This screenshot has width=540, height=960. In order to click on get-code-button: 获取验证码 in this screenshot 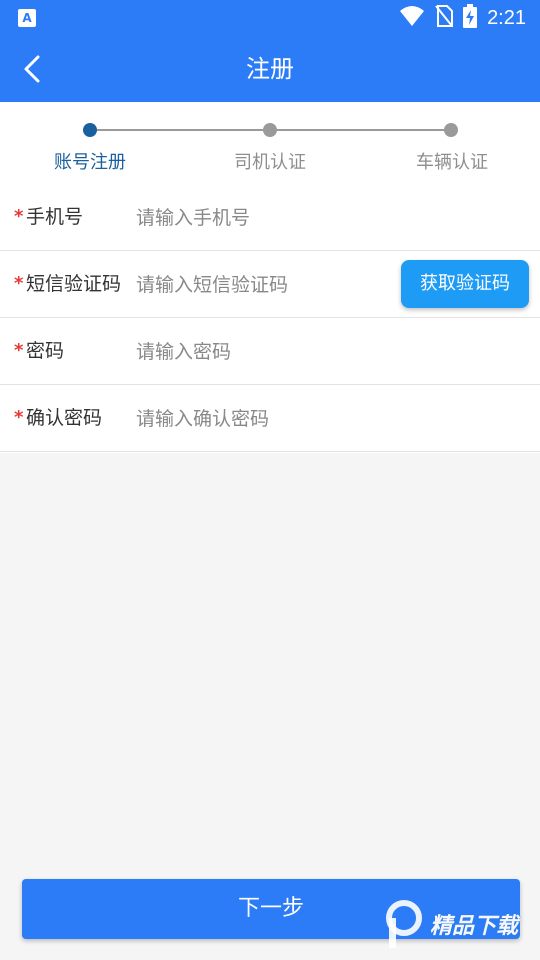, I will do `click(465, 284)`.